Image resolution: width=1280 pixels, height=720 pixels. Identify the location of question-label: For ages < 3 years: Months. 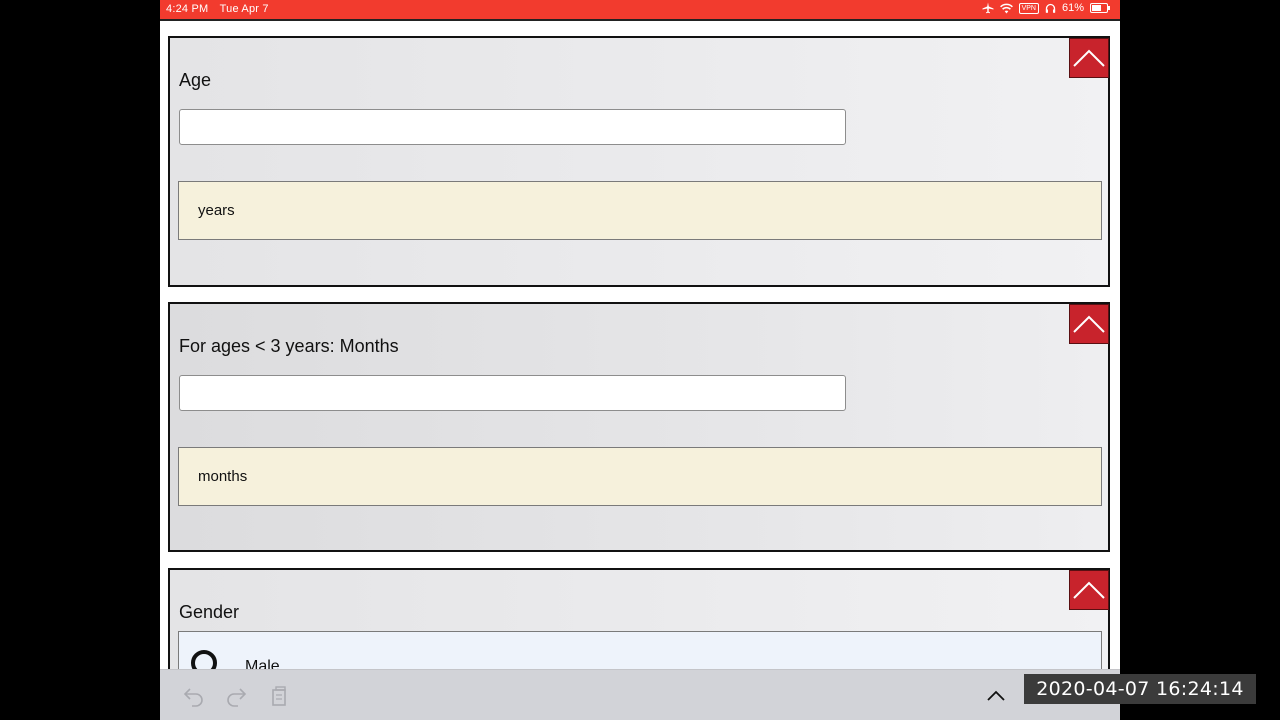
(289, 346).